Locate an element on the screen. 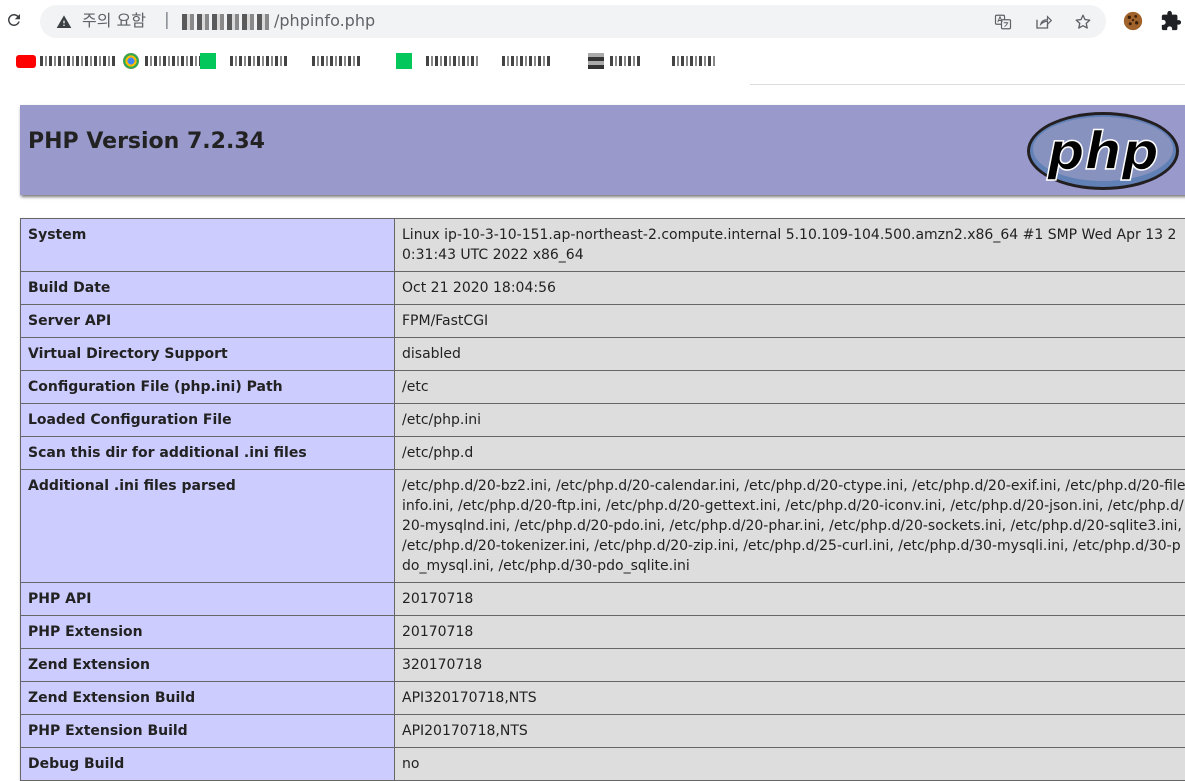 This screenshot has height=781, width=1185. row-key: Virtual Directory Support is located at coordinates (208, 354).